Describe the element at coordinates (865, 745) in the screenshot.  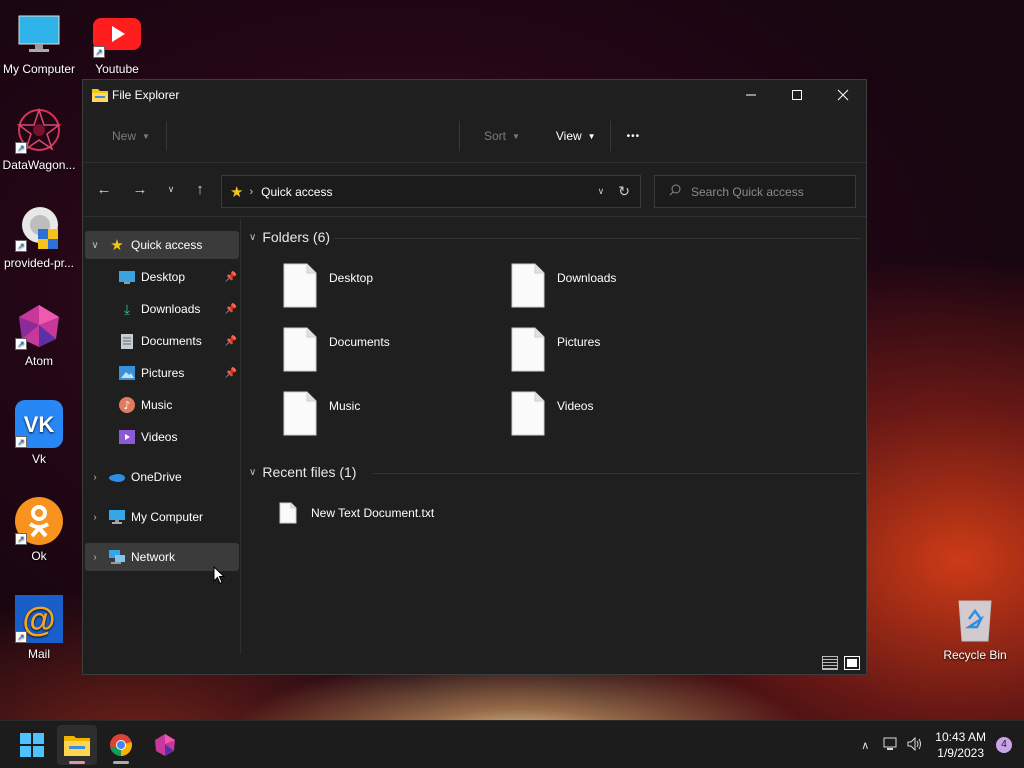
I see `chevron-up-icon: ∧` at that location.